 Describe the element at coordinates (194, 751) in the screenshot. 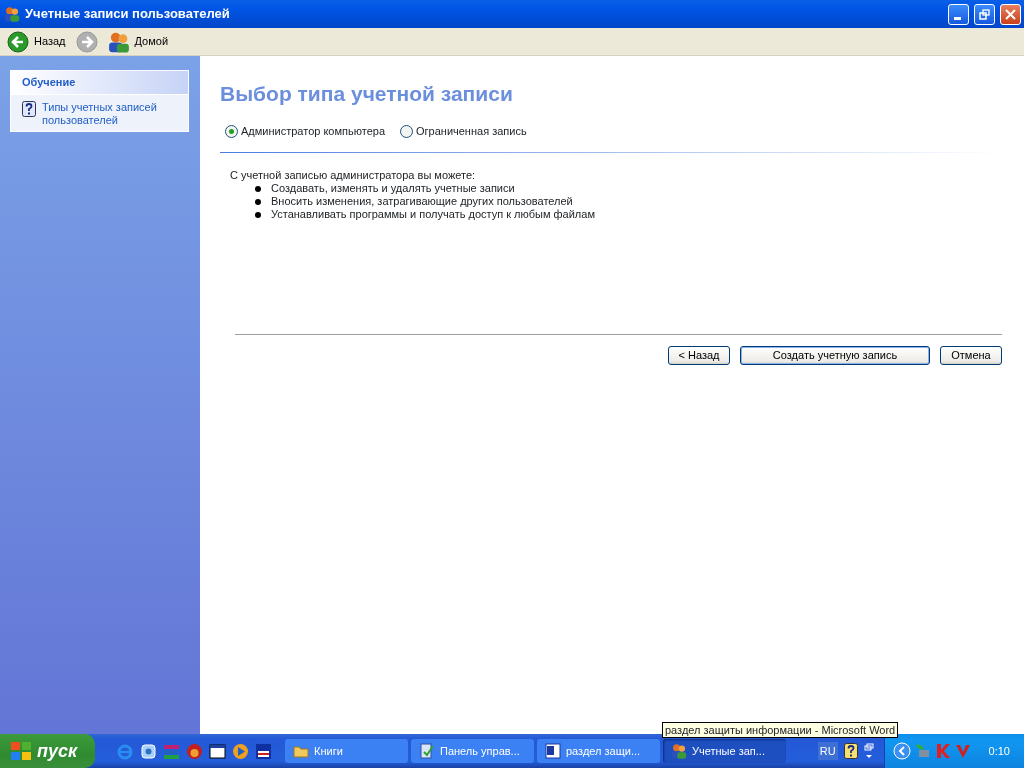

I see `disc-icon` at that location.